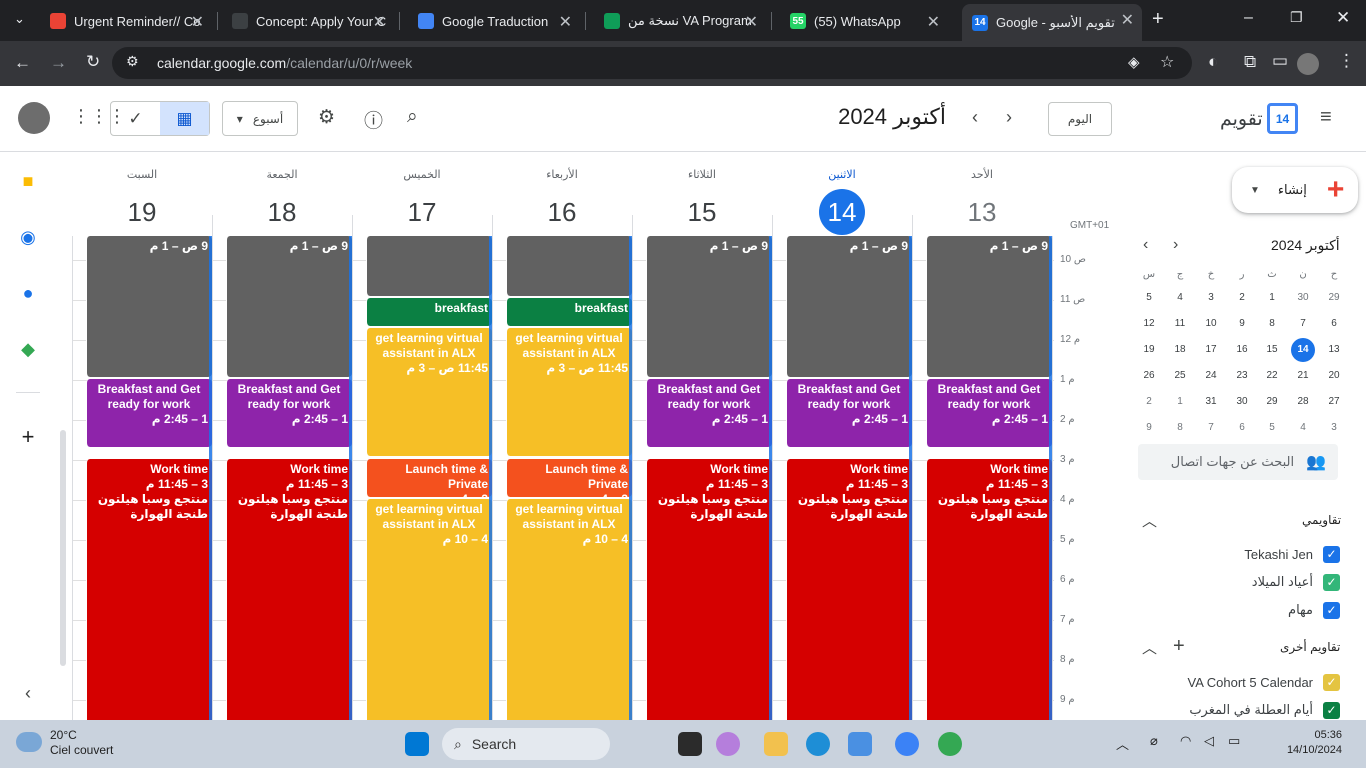  I want to click on help-icon: ⓘ, so click(373, 119).